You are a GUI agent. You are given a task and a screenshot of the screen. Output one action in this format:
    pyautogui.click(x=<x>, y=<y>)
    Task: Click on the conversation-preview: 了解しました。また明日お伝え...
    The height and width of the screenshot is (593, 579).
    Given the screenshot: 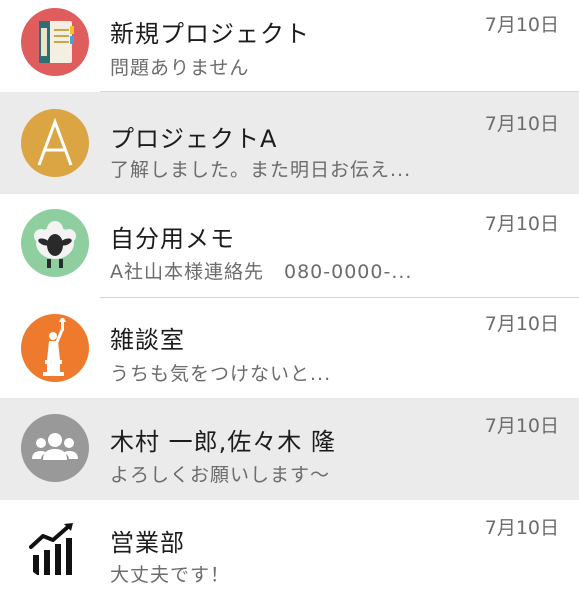 What is the action you would take?
    pyautogui.click(x=261, y=170)
    